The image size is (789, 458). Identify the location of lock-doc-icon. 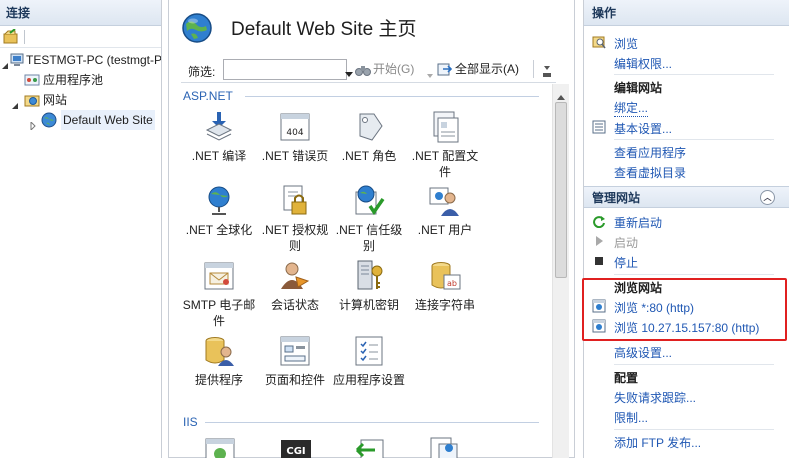
(295, 201).